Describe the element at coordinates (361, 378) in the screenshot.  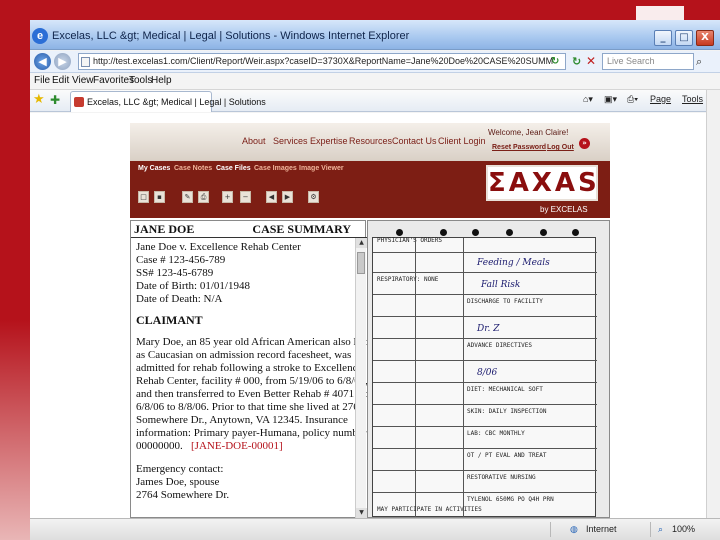
I see `case-summary-scrollbar: ▲ ▼` at that location.